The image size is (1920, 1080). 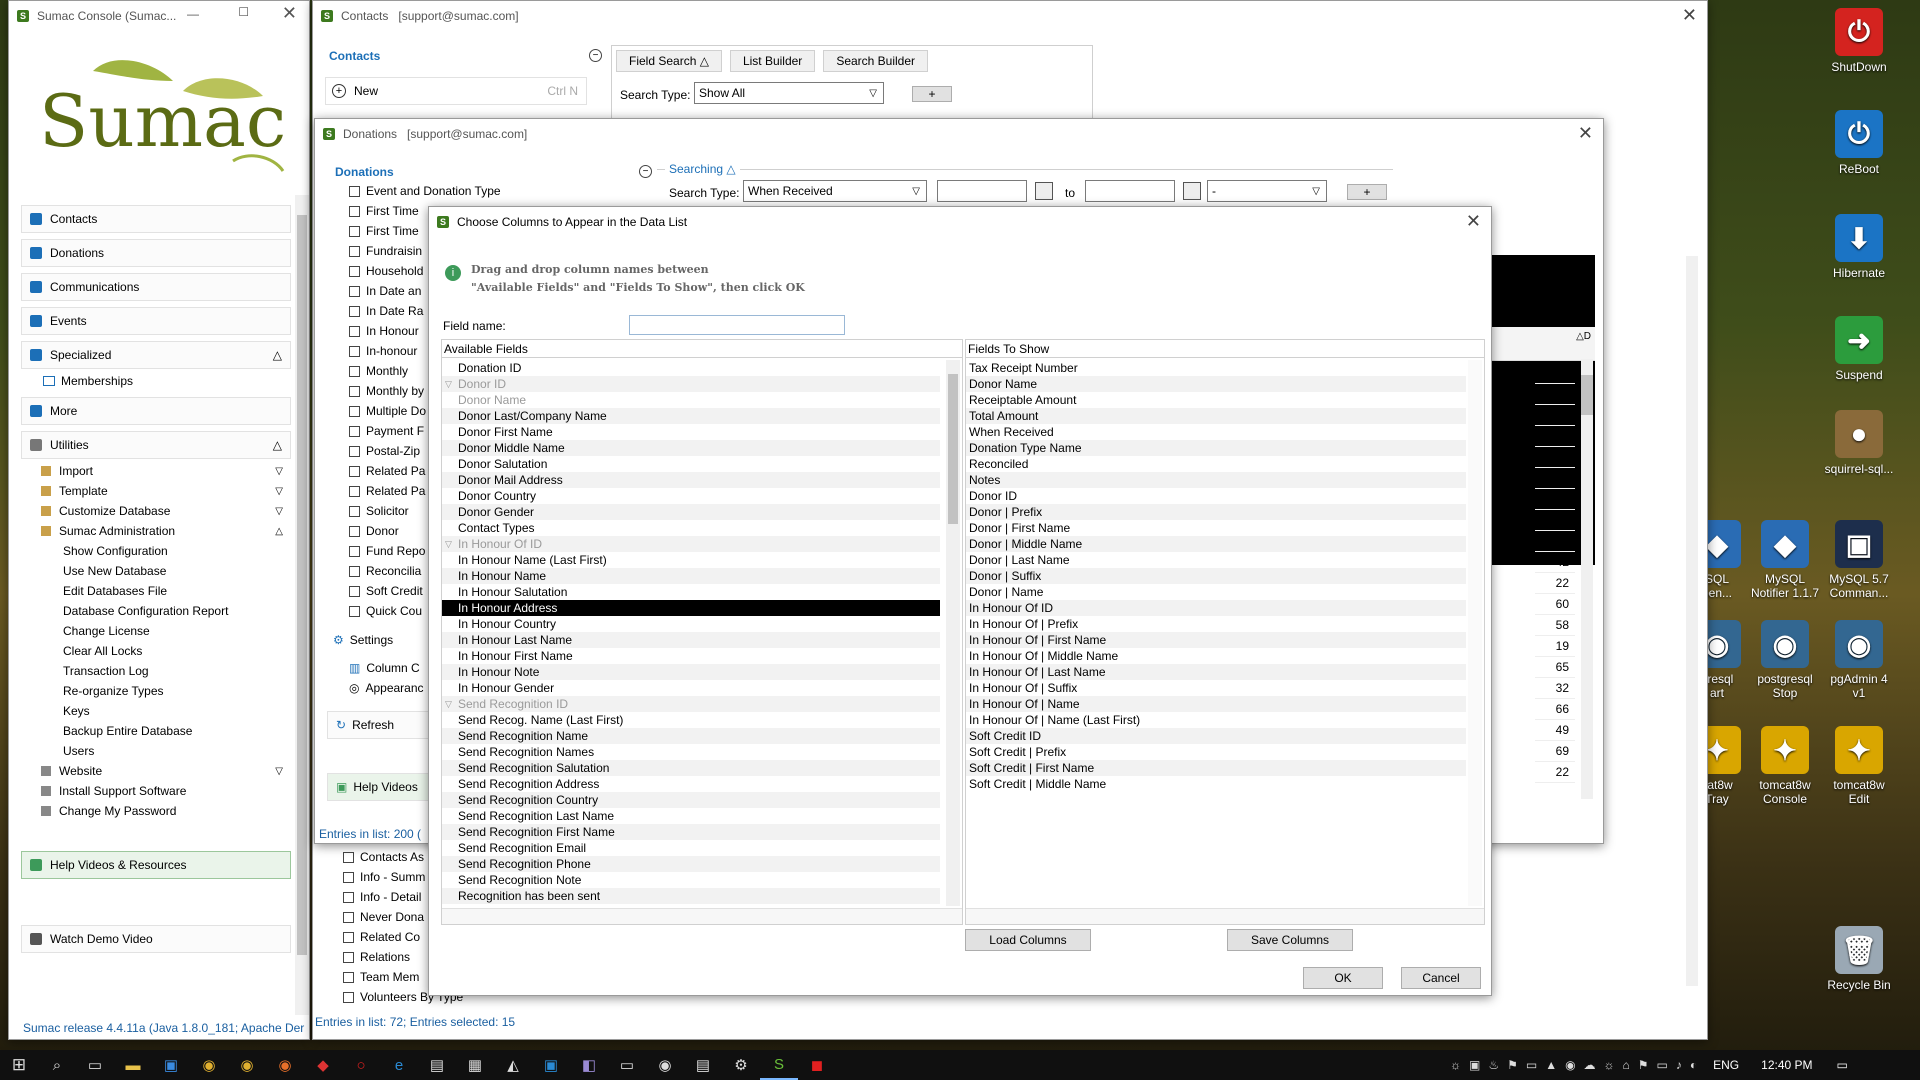 I want to click on show-field-item: Donor | Middle Name, so click(x=1216, y=544).